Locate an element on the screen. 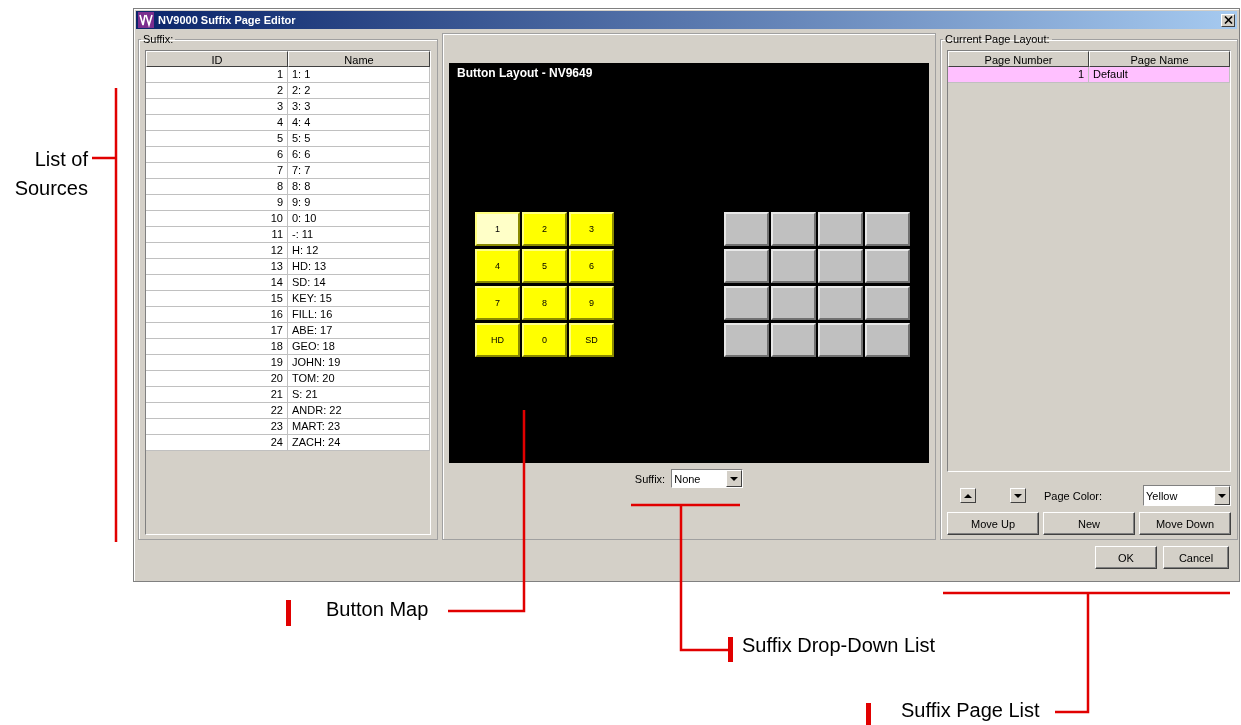  table-cell: GEO: 18 is located at coordinates (359, 347).